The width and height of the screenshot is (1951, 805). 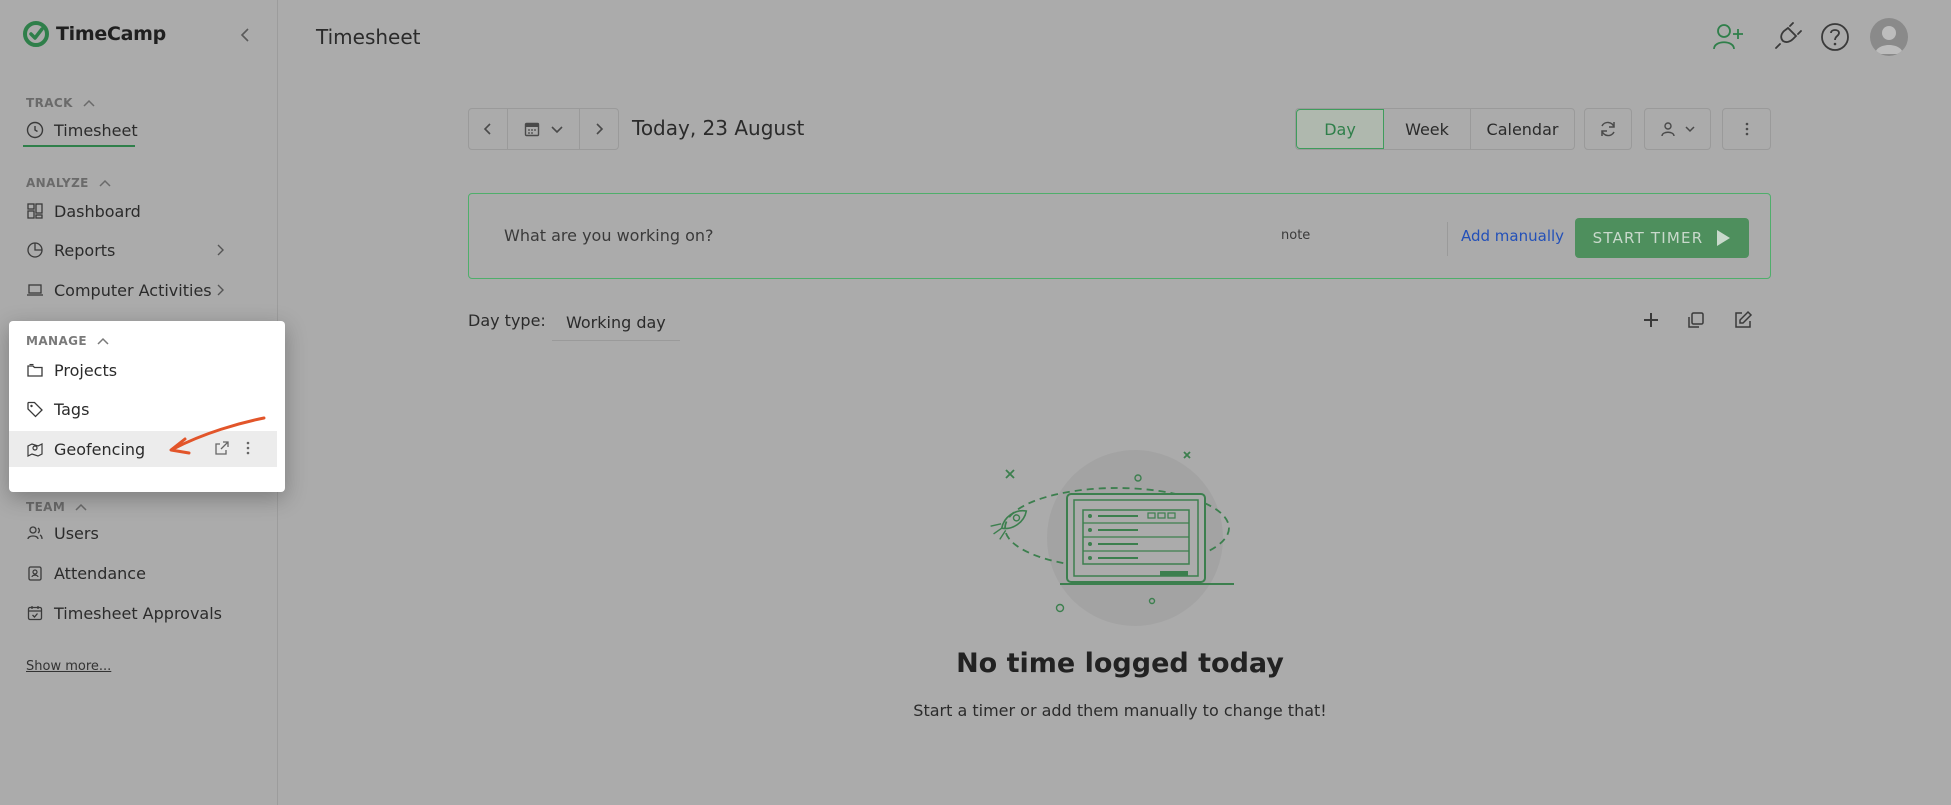 What do you see at coordinates (35, 250) in the screenshot?
I see `pie-chart-icon` at bounding box center [35, 250].